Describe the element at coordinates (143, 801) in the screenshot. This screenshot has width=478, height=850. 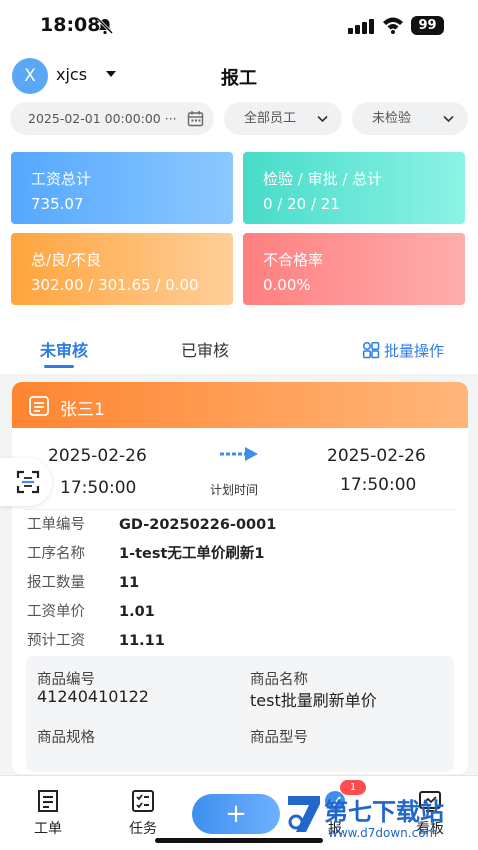
I see `task-list-icon` at that location.